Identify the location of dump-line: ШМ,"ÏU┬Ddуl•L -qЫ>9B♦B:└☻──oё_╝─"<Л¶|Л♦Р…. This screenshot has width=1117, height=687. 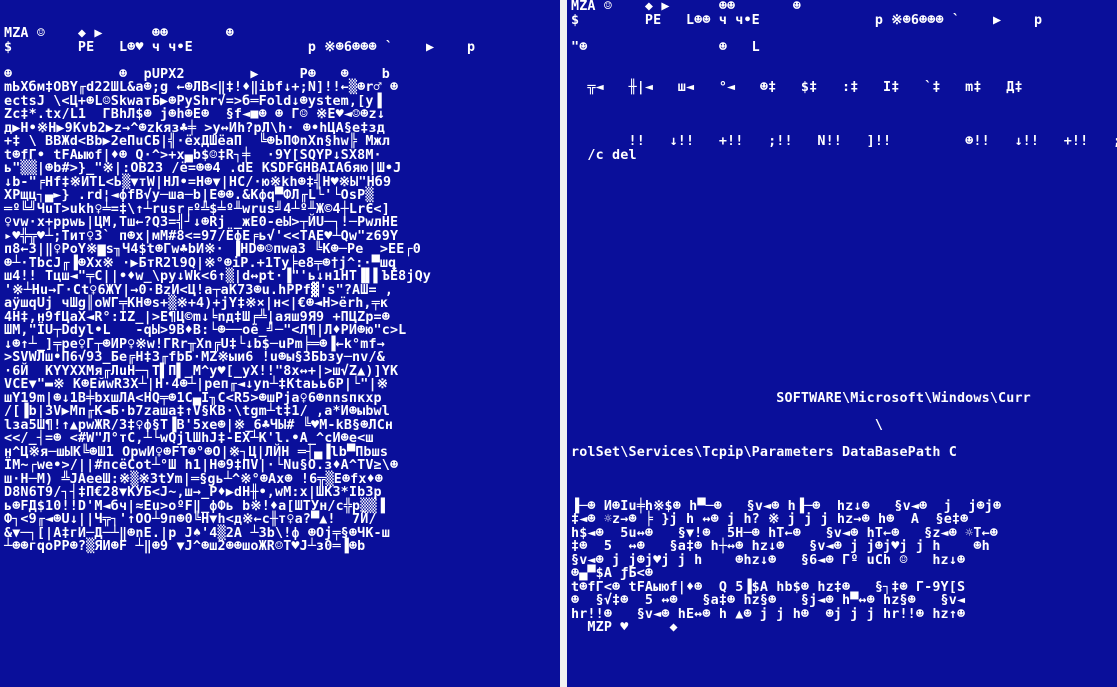
(205, 330).